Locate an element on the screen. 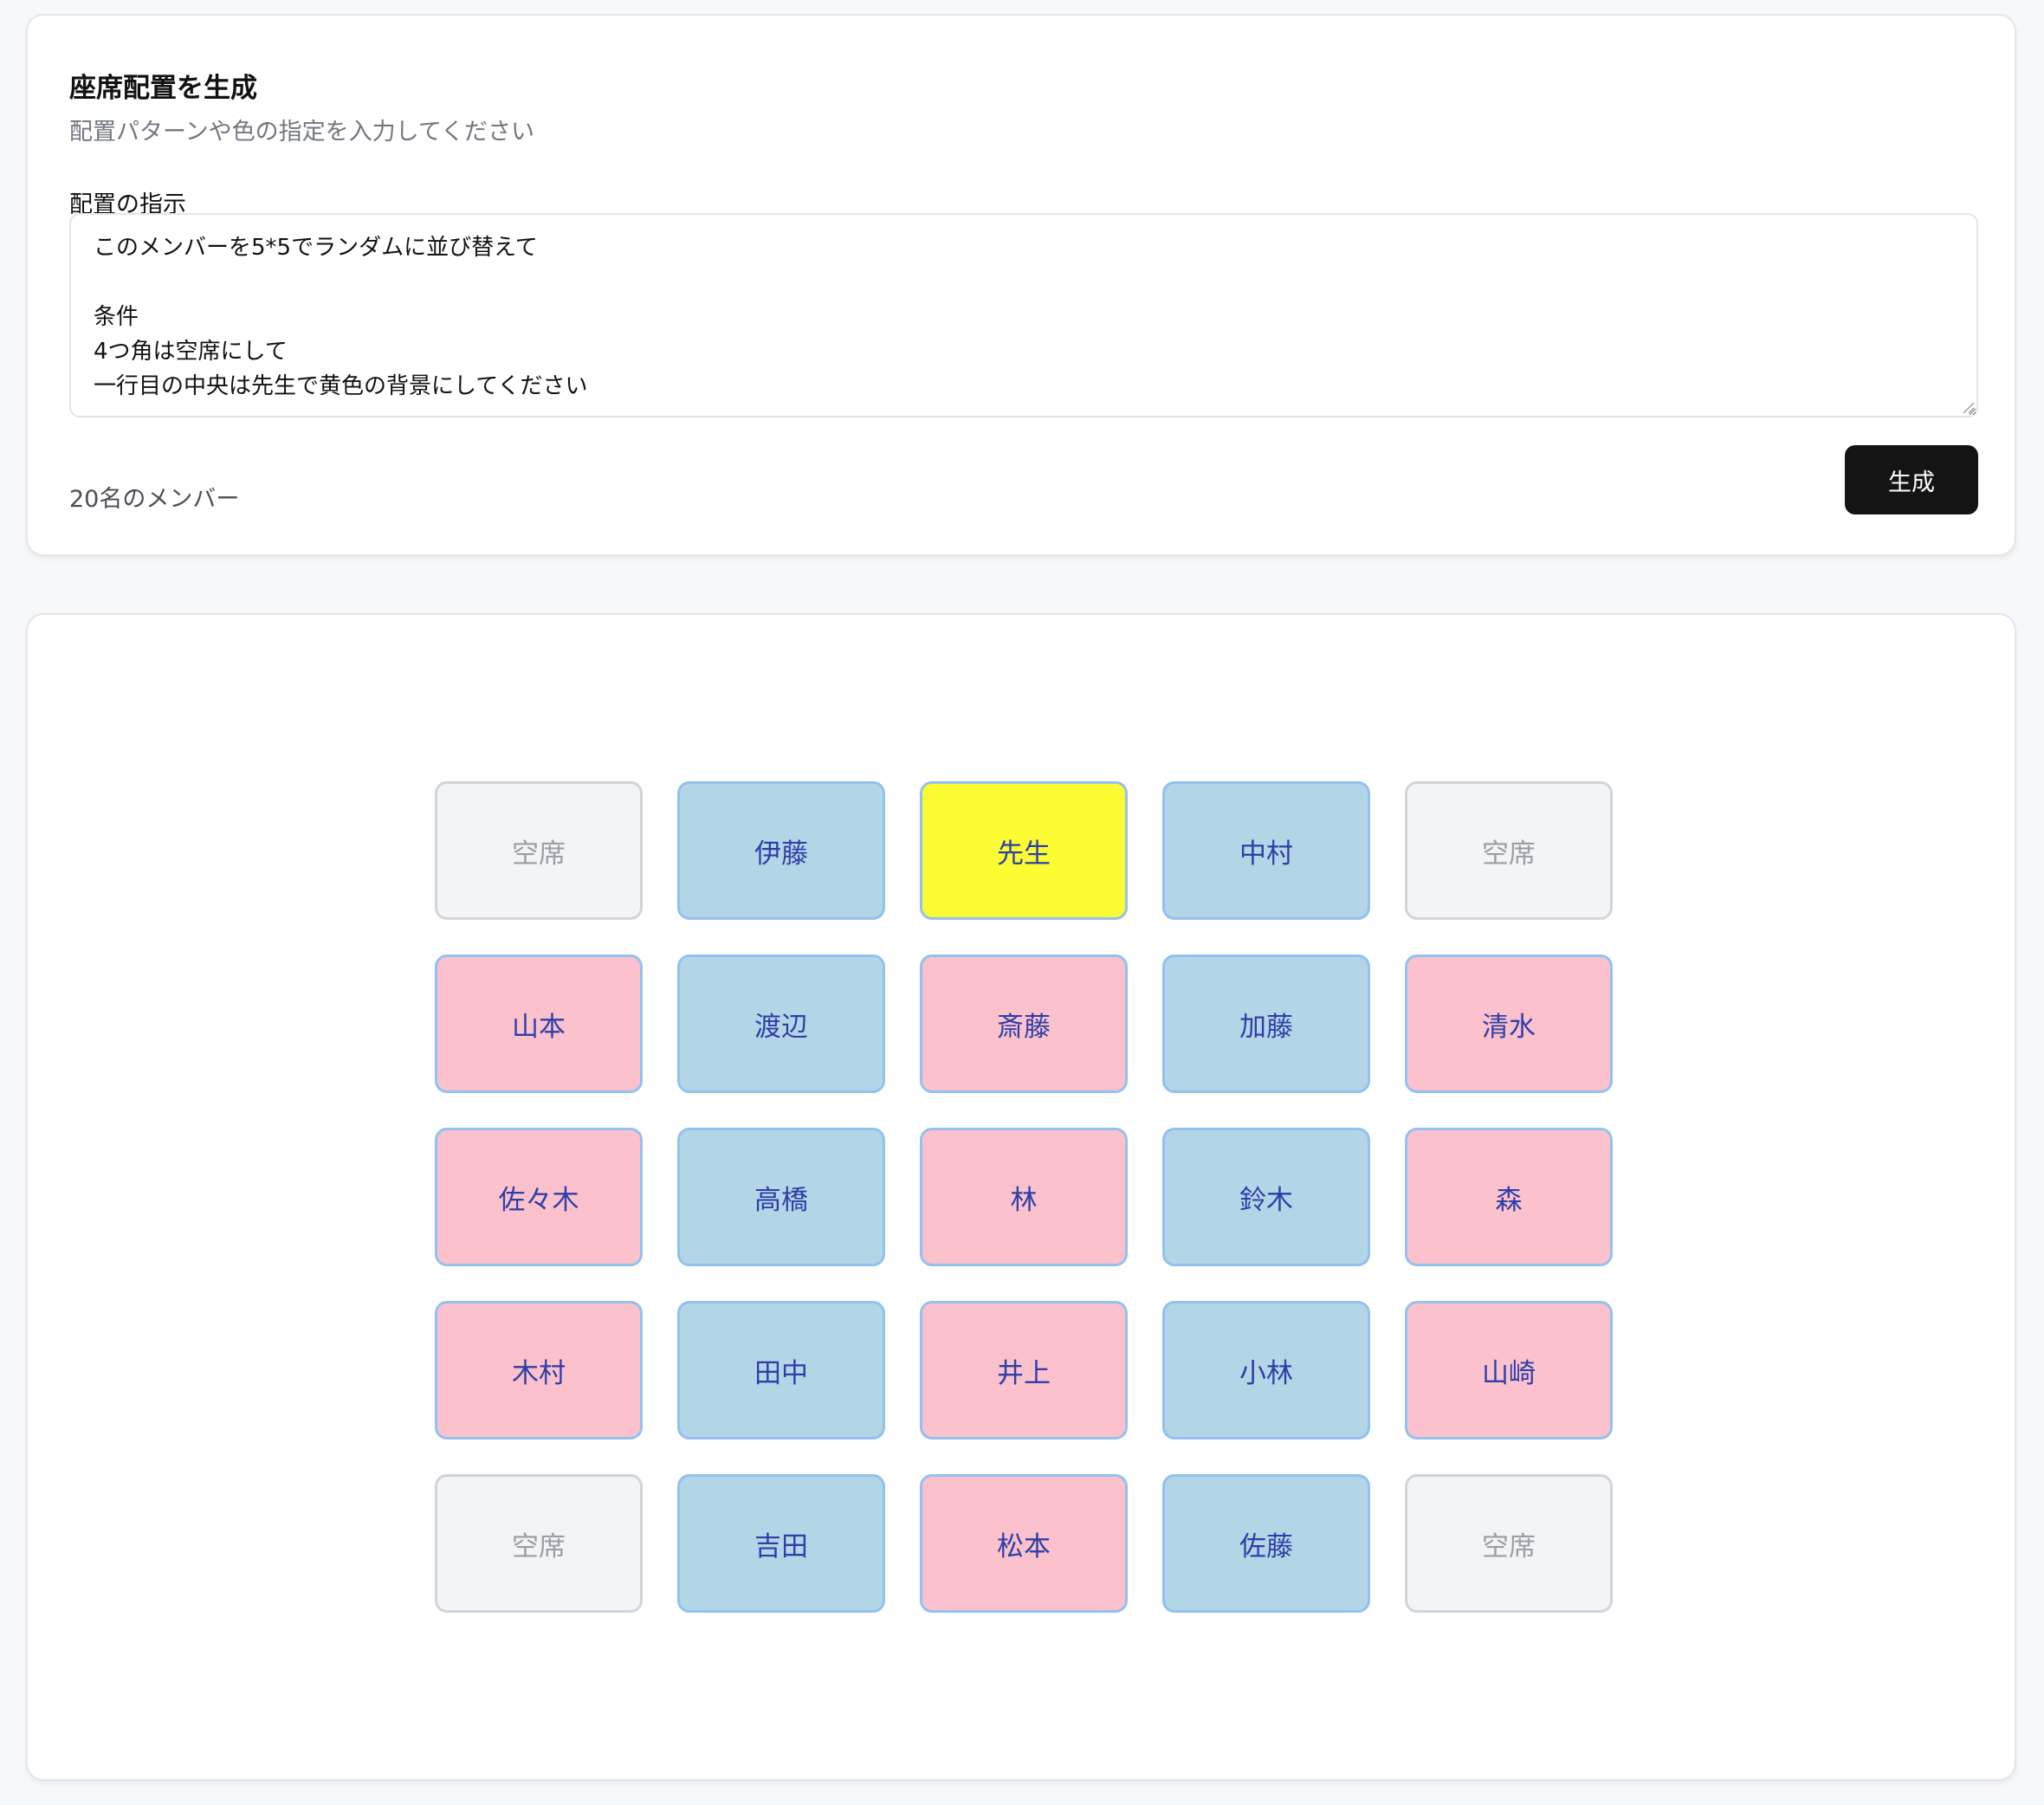  form-title: 座席配置を生成 is located at coordinates (163, 88).